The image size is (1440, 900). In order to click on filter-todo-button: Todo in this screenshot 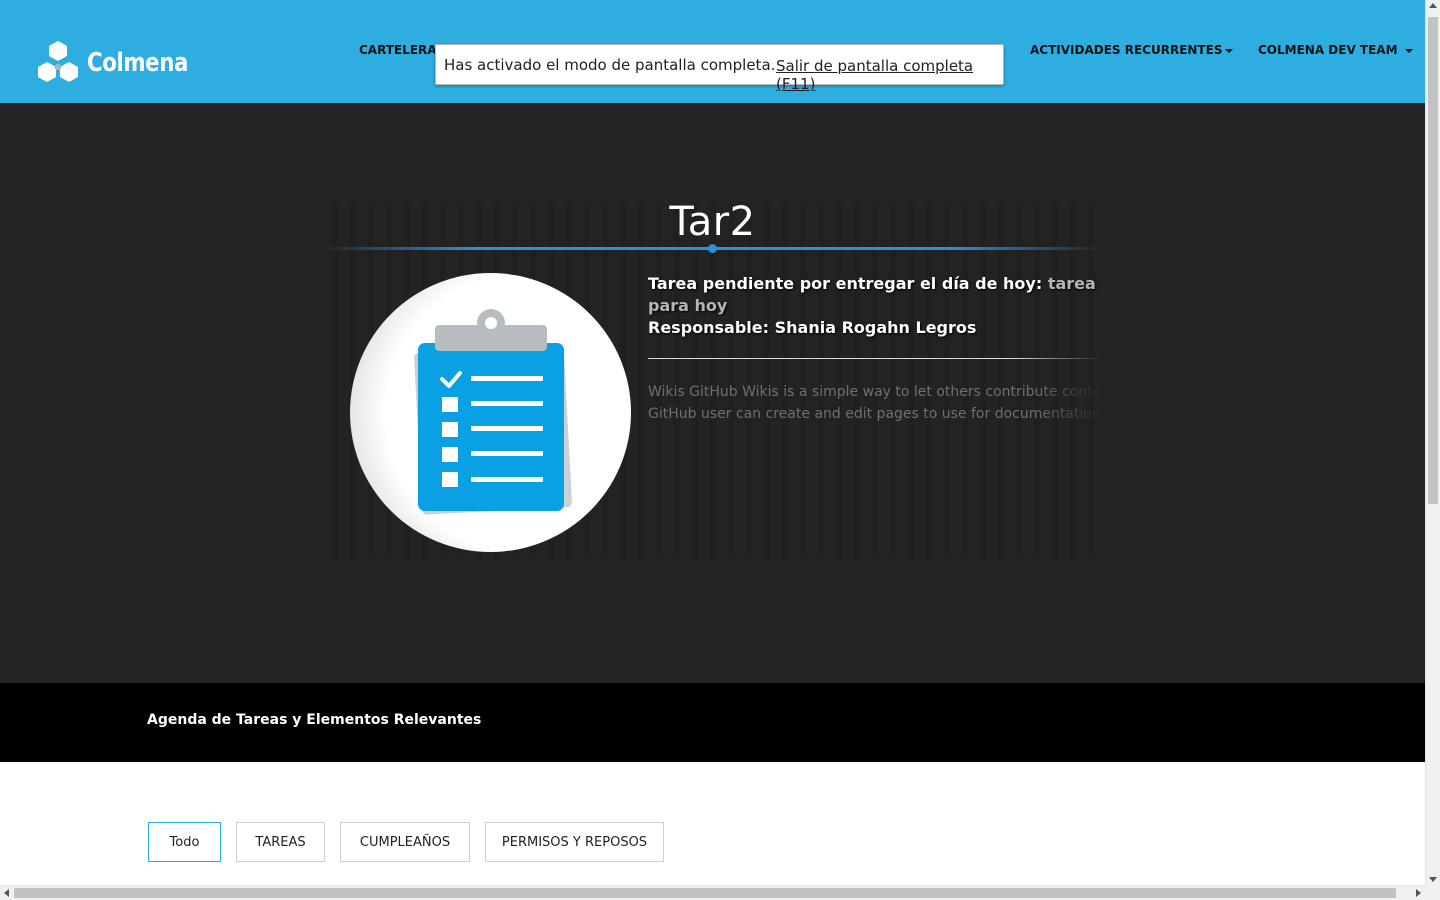, I will do `click(184, 842)`.